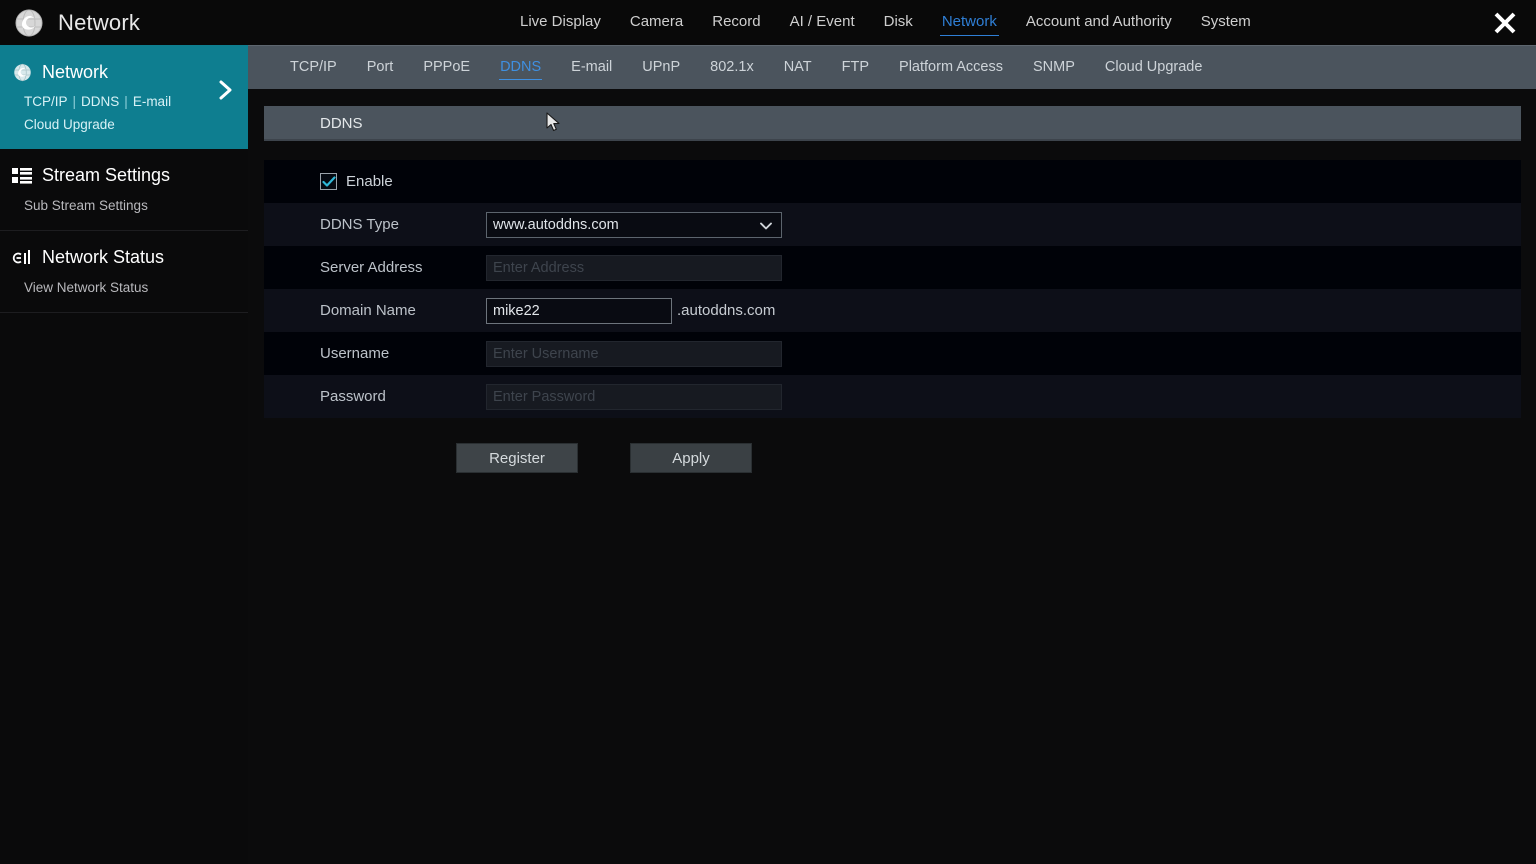 The height and width of the screenshot is (864, 1536). What do you see at coordinates (766, 228) in the screenshot?
I see `chevron-down-icon` at bounding box center [766, 228].